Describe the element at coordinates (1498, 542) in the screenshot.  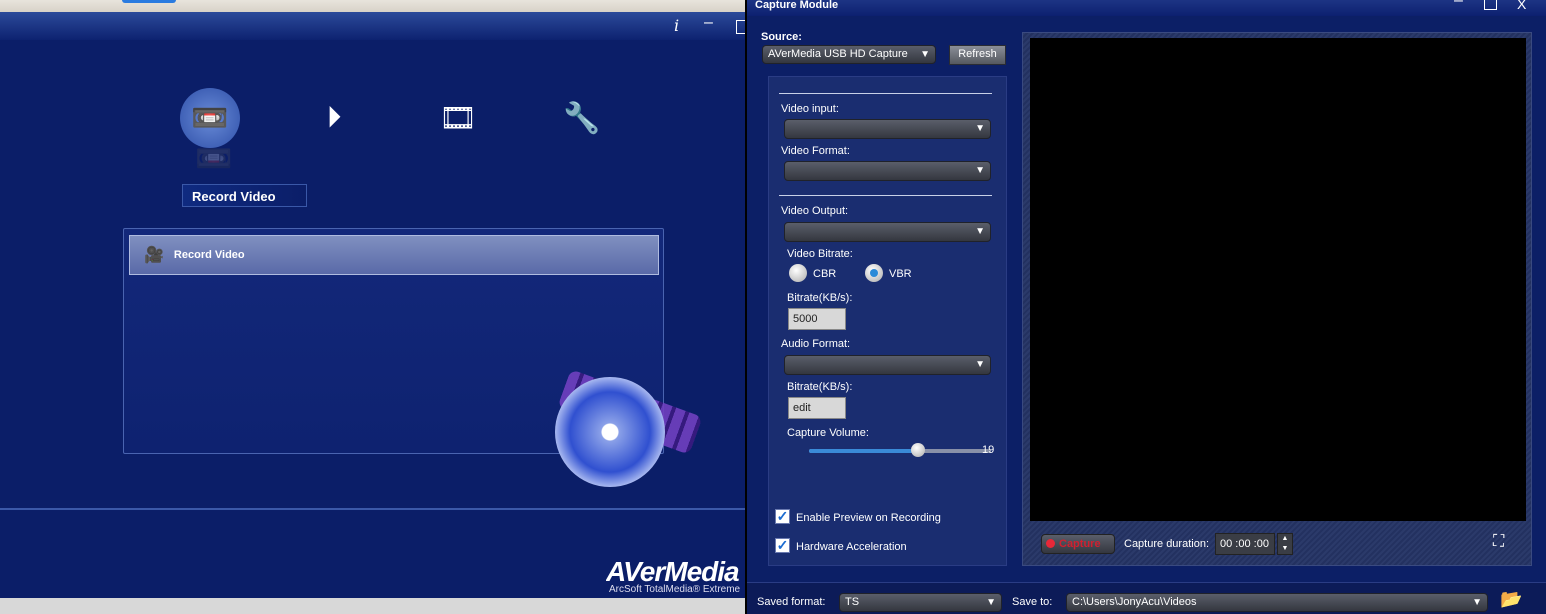
I see `fullscreen-icon: ⛶` at that location.